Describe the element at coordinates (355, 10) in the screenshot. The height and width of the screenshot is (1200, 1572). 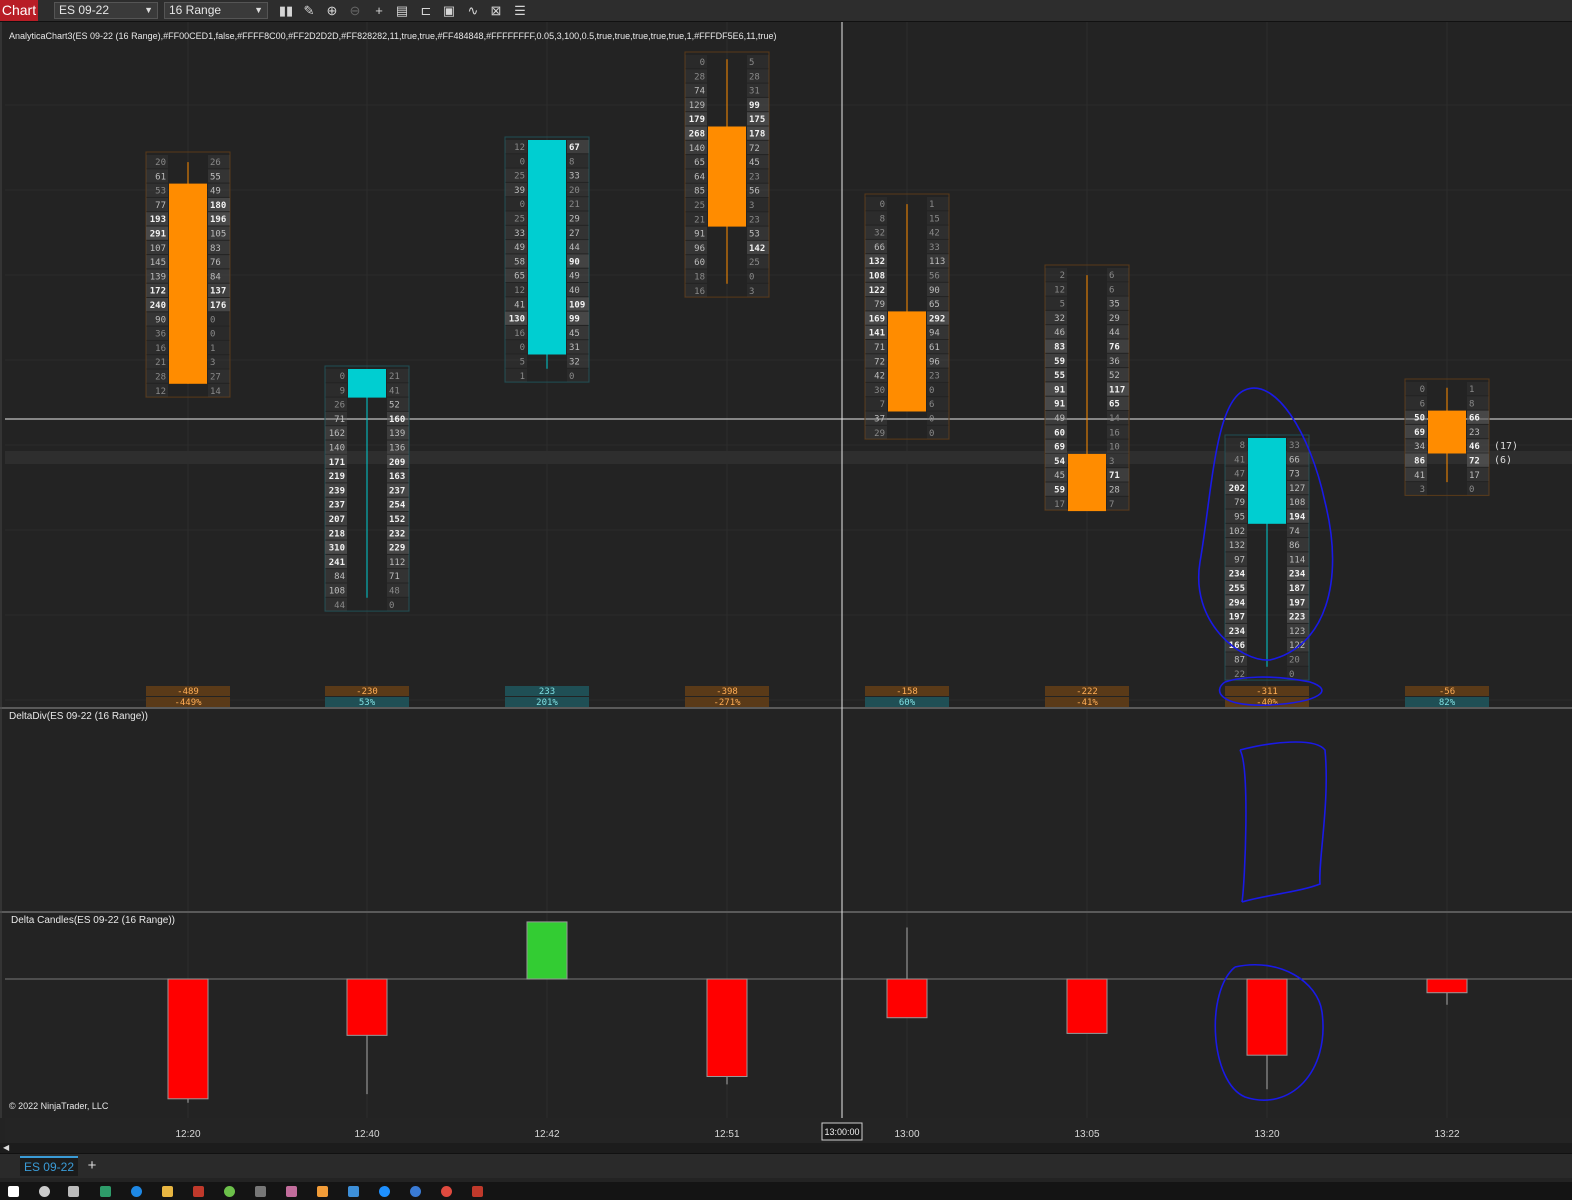
I see `zoom-out-icon: ⊖` at that location.